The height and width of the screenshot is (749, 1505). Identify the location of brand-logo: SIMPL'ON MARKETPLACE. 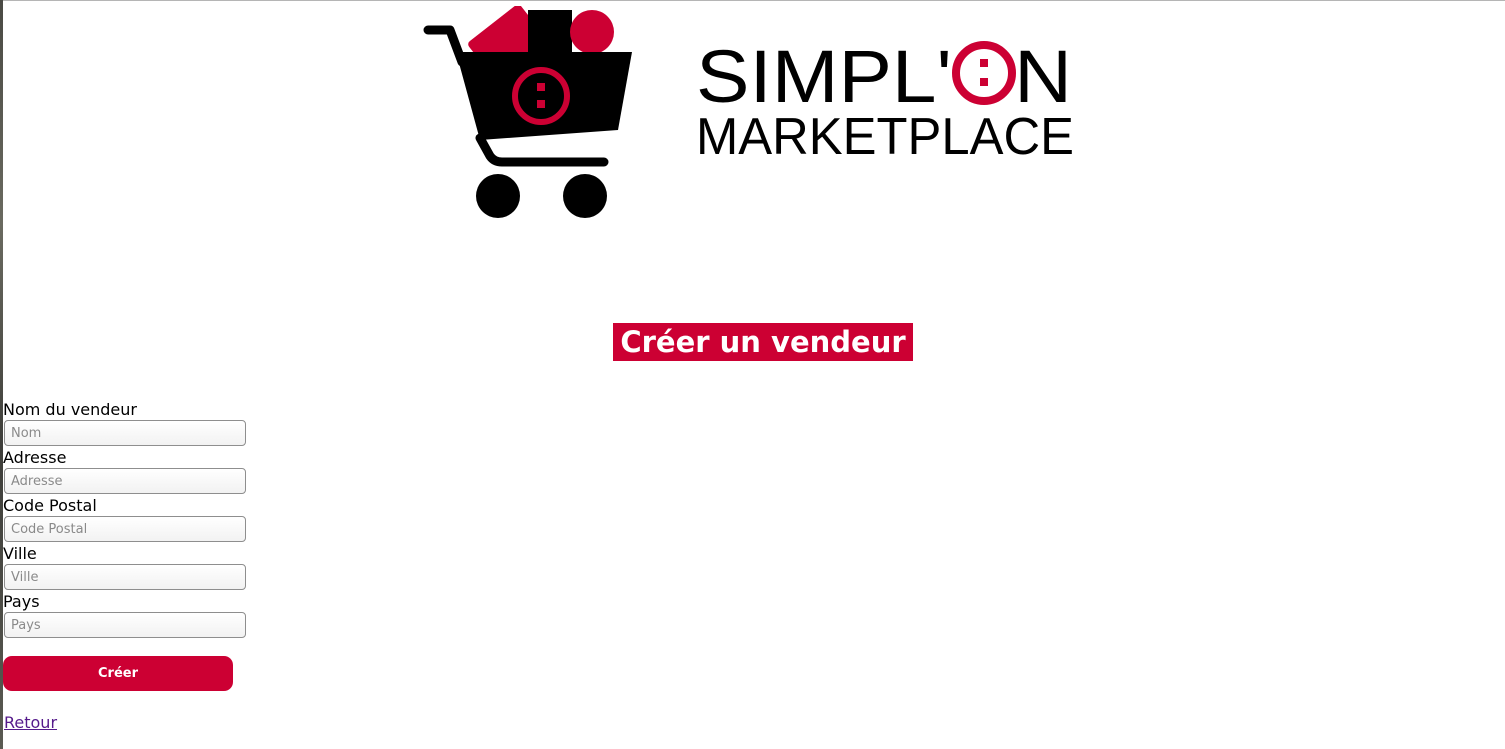
(750, 114).